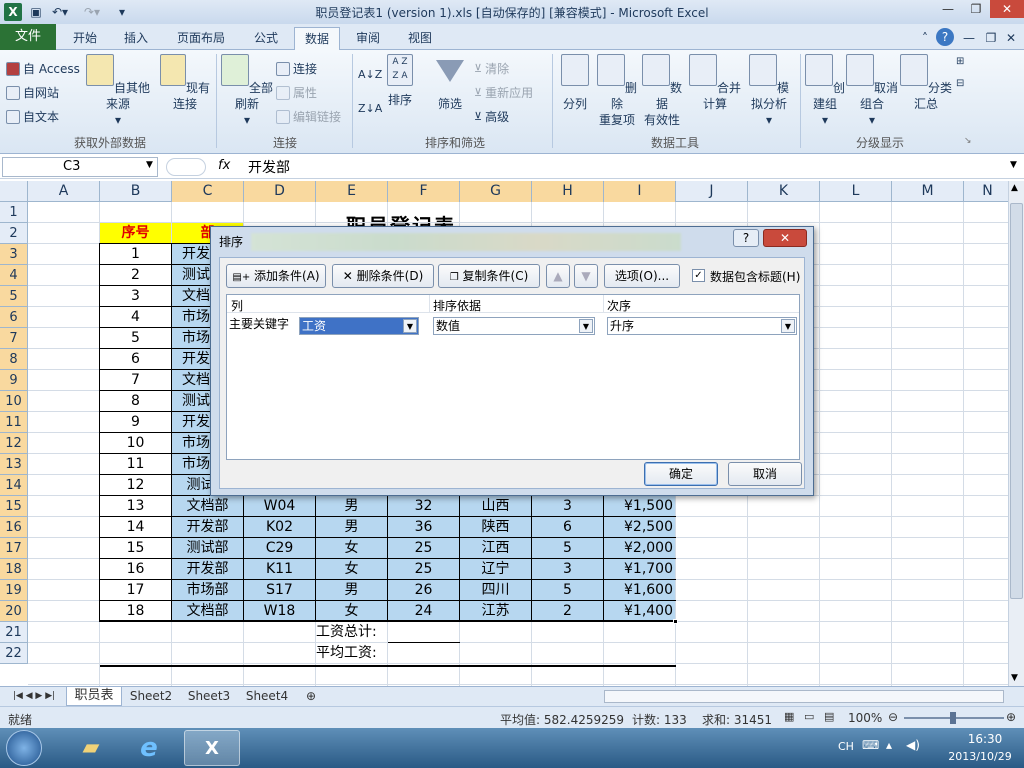 The width and height of the screenshot is (1024, 768). I want to click on help-icon: ?, so click(945, 37).